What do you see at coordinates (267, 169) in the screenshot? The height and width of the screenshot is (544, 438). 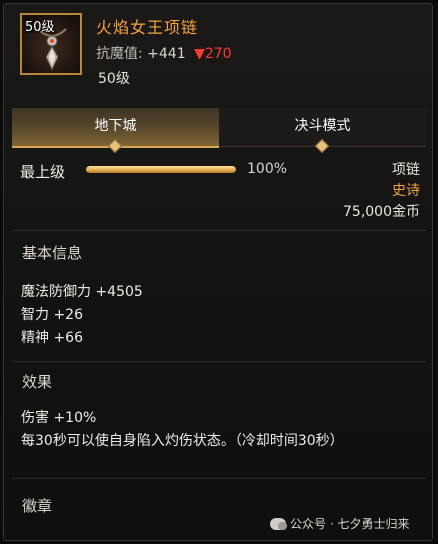 I see `max-level-percent: 100%` at bounding box center [267, 169].